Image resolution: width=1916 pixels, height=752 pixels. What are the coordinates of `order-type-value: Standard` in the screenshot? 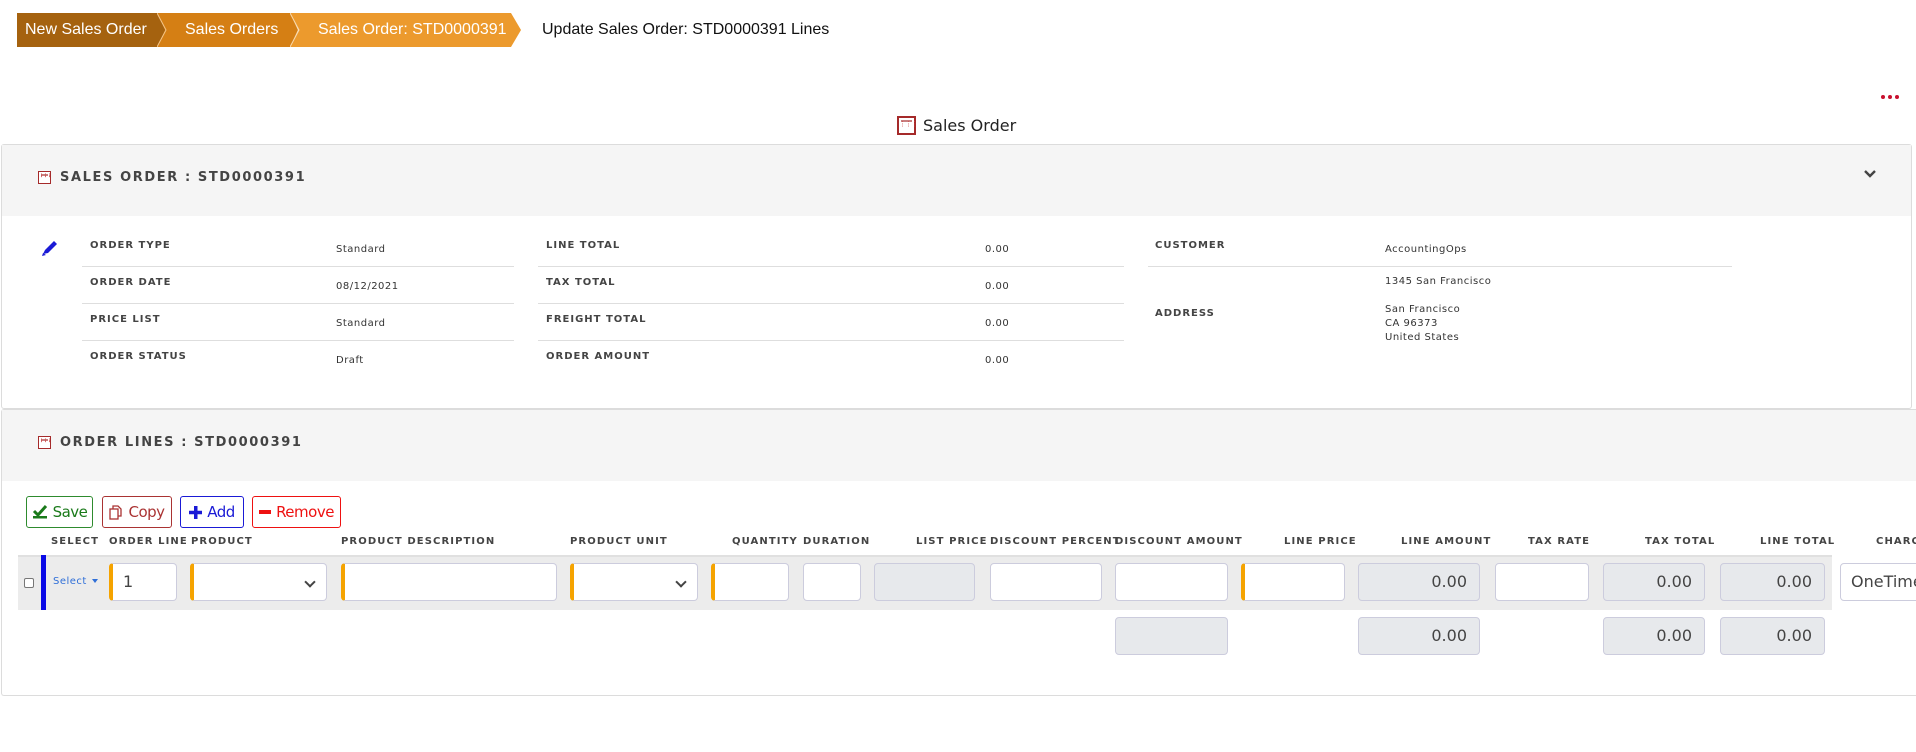 It's located at (361, 249).